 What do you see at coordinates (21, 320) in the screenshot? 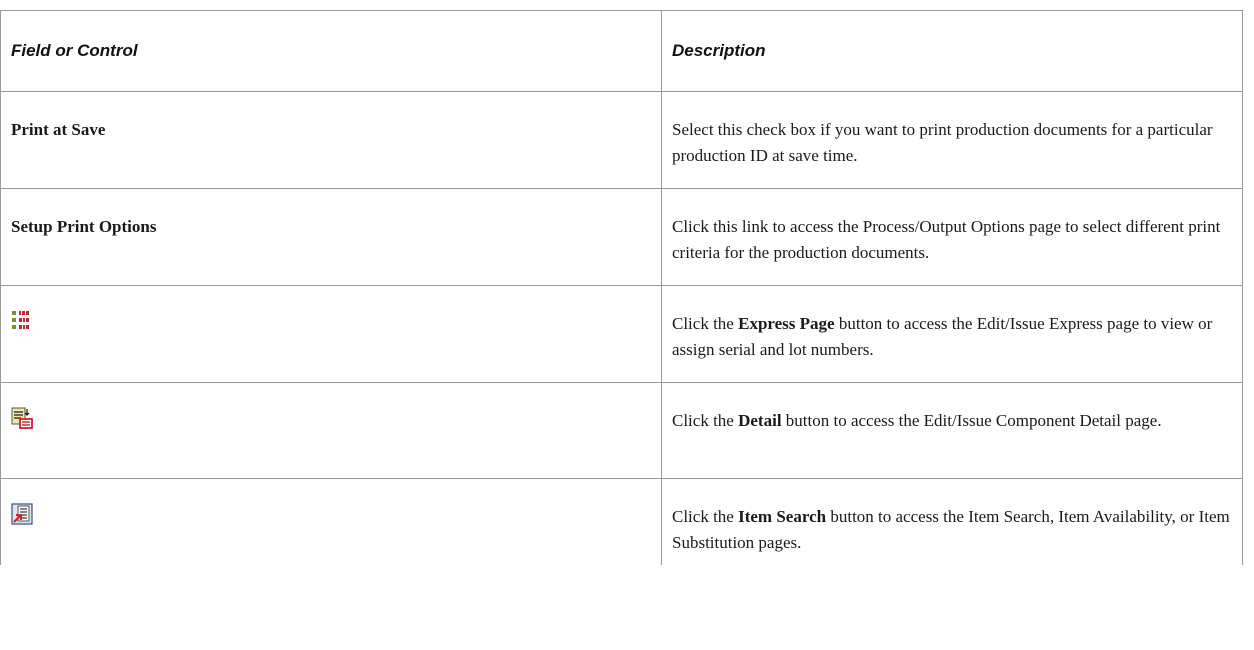
I see `express-page-icon` at bounding box center [21, 320].